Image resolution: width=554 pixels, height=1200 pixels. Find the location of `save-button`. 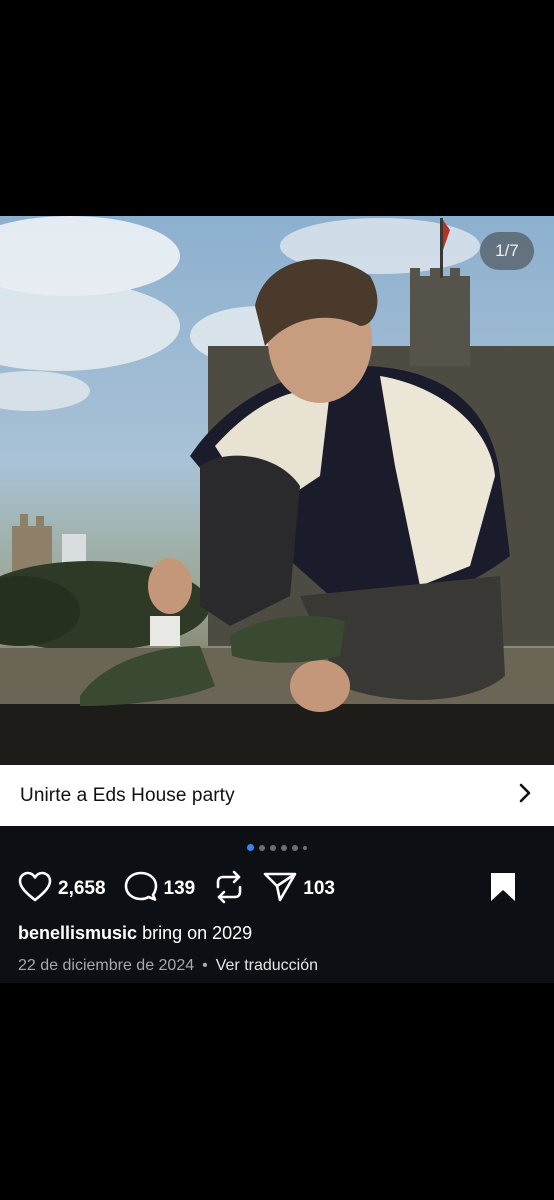

save-button is located at coordinates (503, 889).